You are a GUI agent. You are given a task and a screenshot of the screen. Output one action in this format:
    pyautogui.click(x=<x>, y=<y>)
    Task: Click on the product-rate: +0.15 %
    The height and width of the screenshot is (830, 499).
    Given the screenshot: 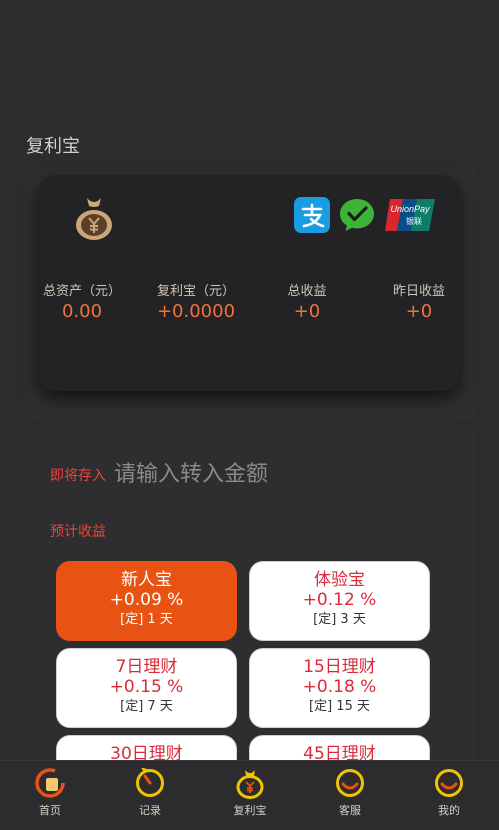 What is the action you would take?
    pyautogui.click(x=146, y=687)
    